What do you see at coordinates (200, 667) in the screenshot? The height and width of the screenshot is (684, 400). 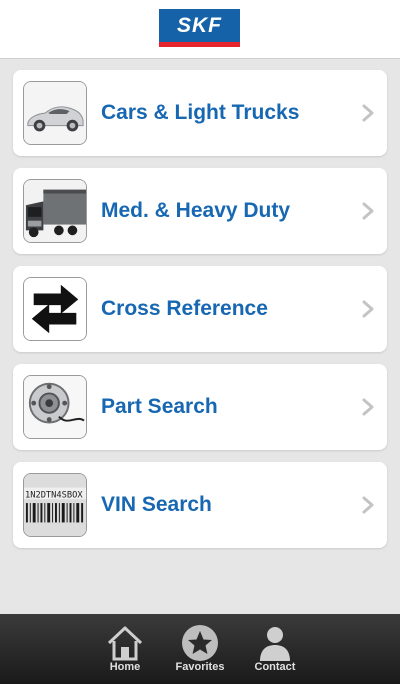 I see `tab-label: Favorites` at bounding box center [200, 667].